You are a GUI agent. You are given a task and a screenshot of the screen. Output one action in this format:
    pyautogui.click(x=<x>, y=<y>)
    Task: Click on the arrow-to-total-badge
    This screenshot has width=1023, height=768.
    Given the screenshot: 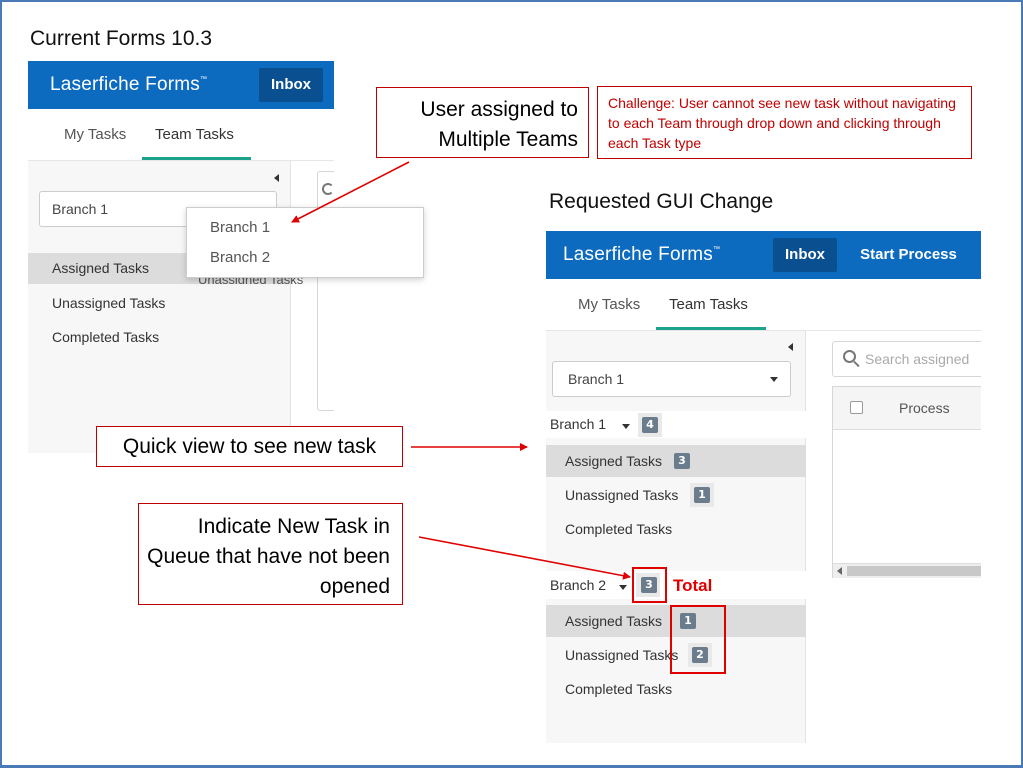 What is the action you would take?
    pyautogui.click(x=524, y=558)
    